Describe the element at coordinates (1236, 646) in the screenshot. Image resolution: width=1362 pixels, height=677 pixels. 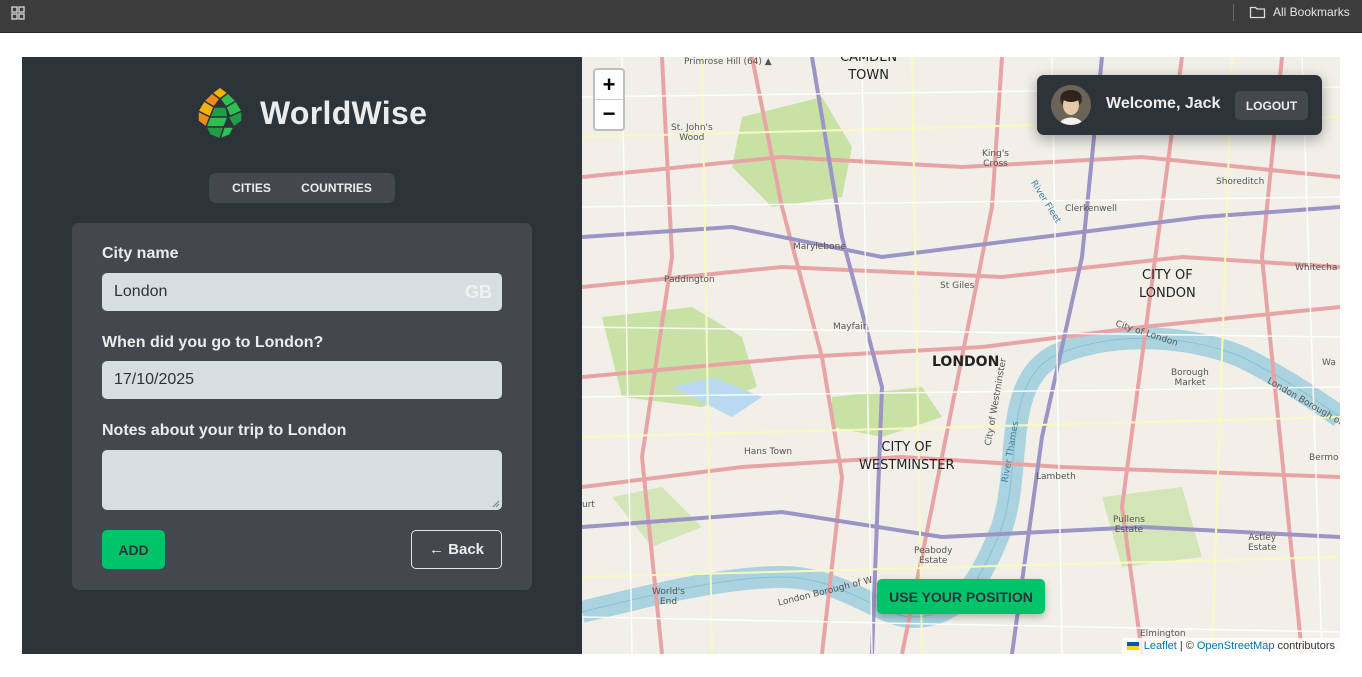
I see `osm-link: OpenStreetMap` at that location.